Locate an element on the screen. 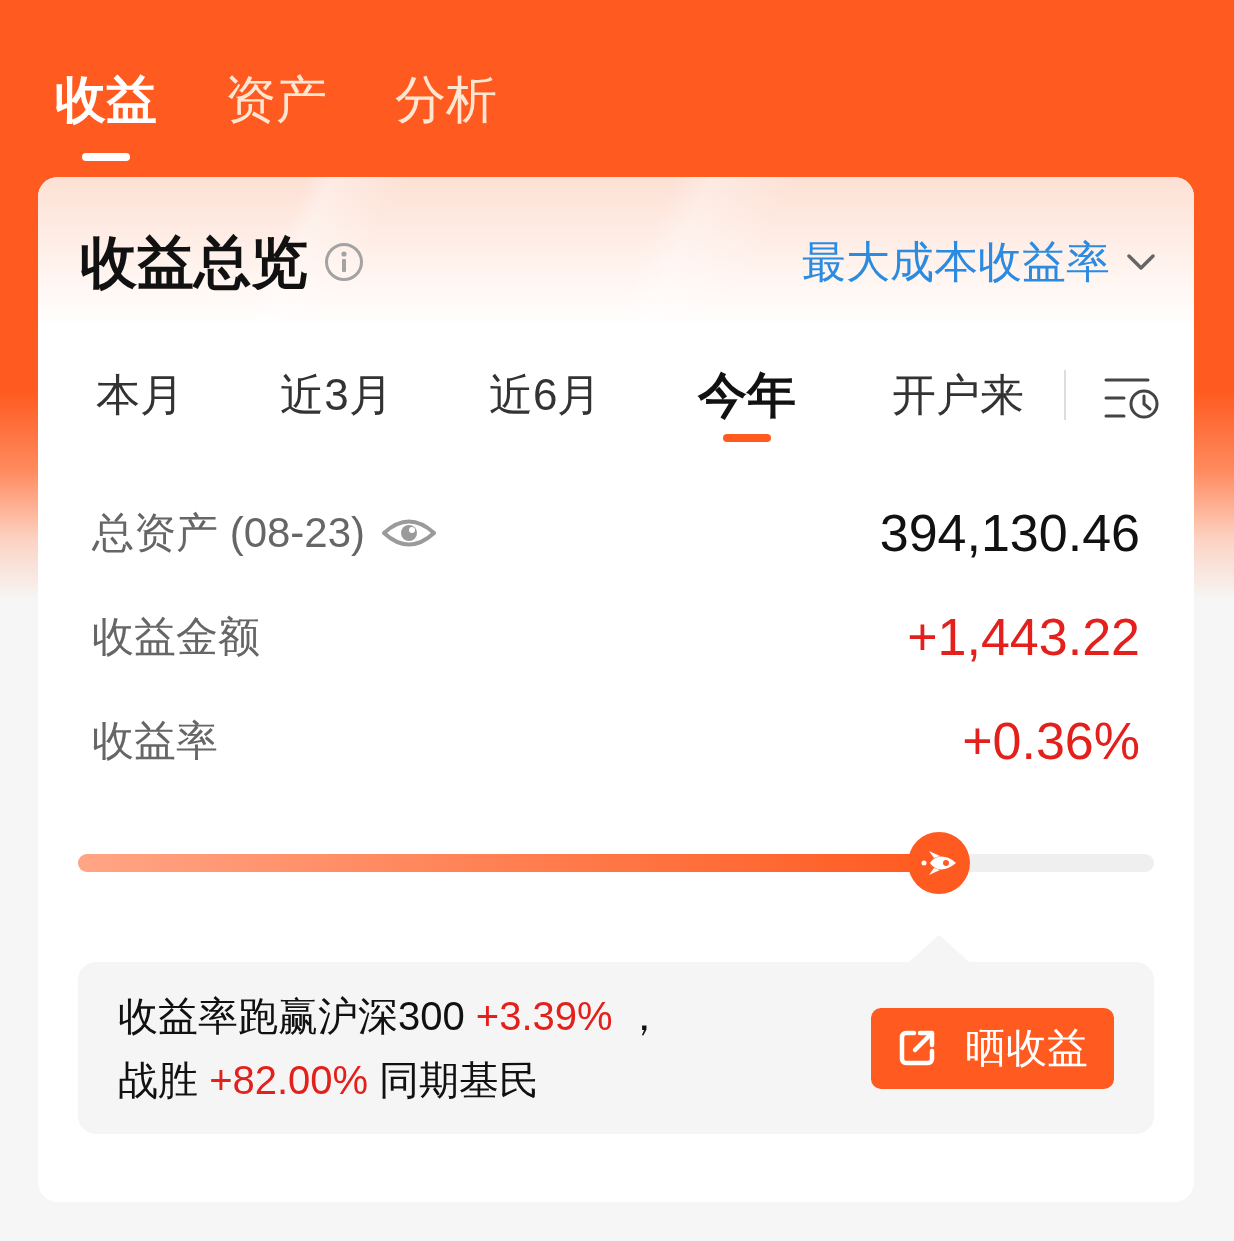 The width and height of the screenshot is (1234, 1241). period-tab: 开户来 is located at coordinates (957, 406).